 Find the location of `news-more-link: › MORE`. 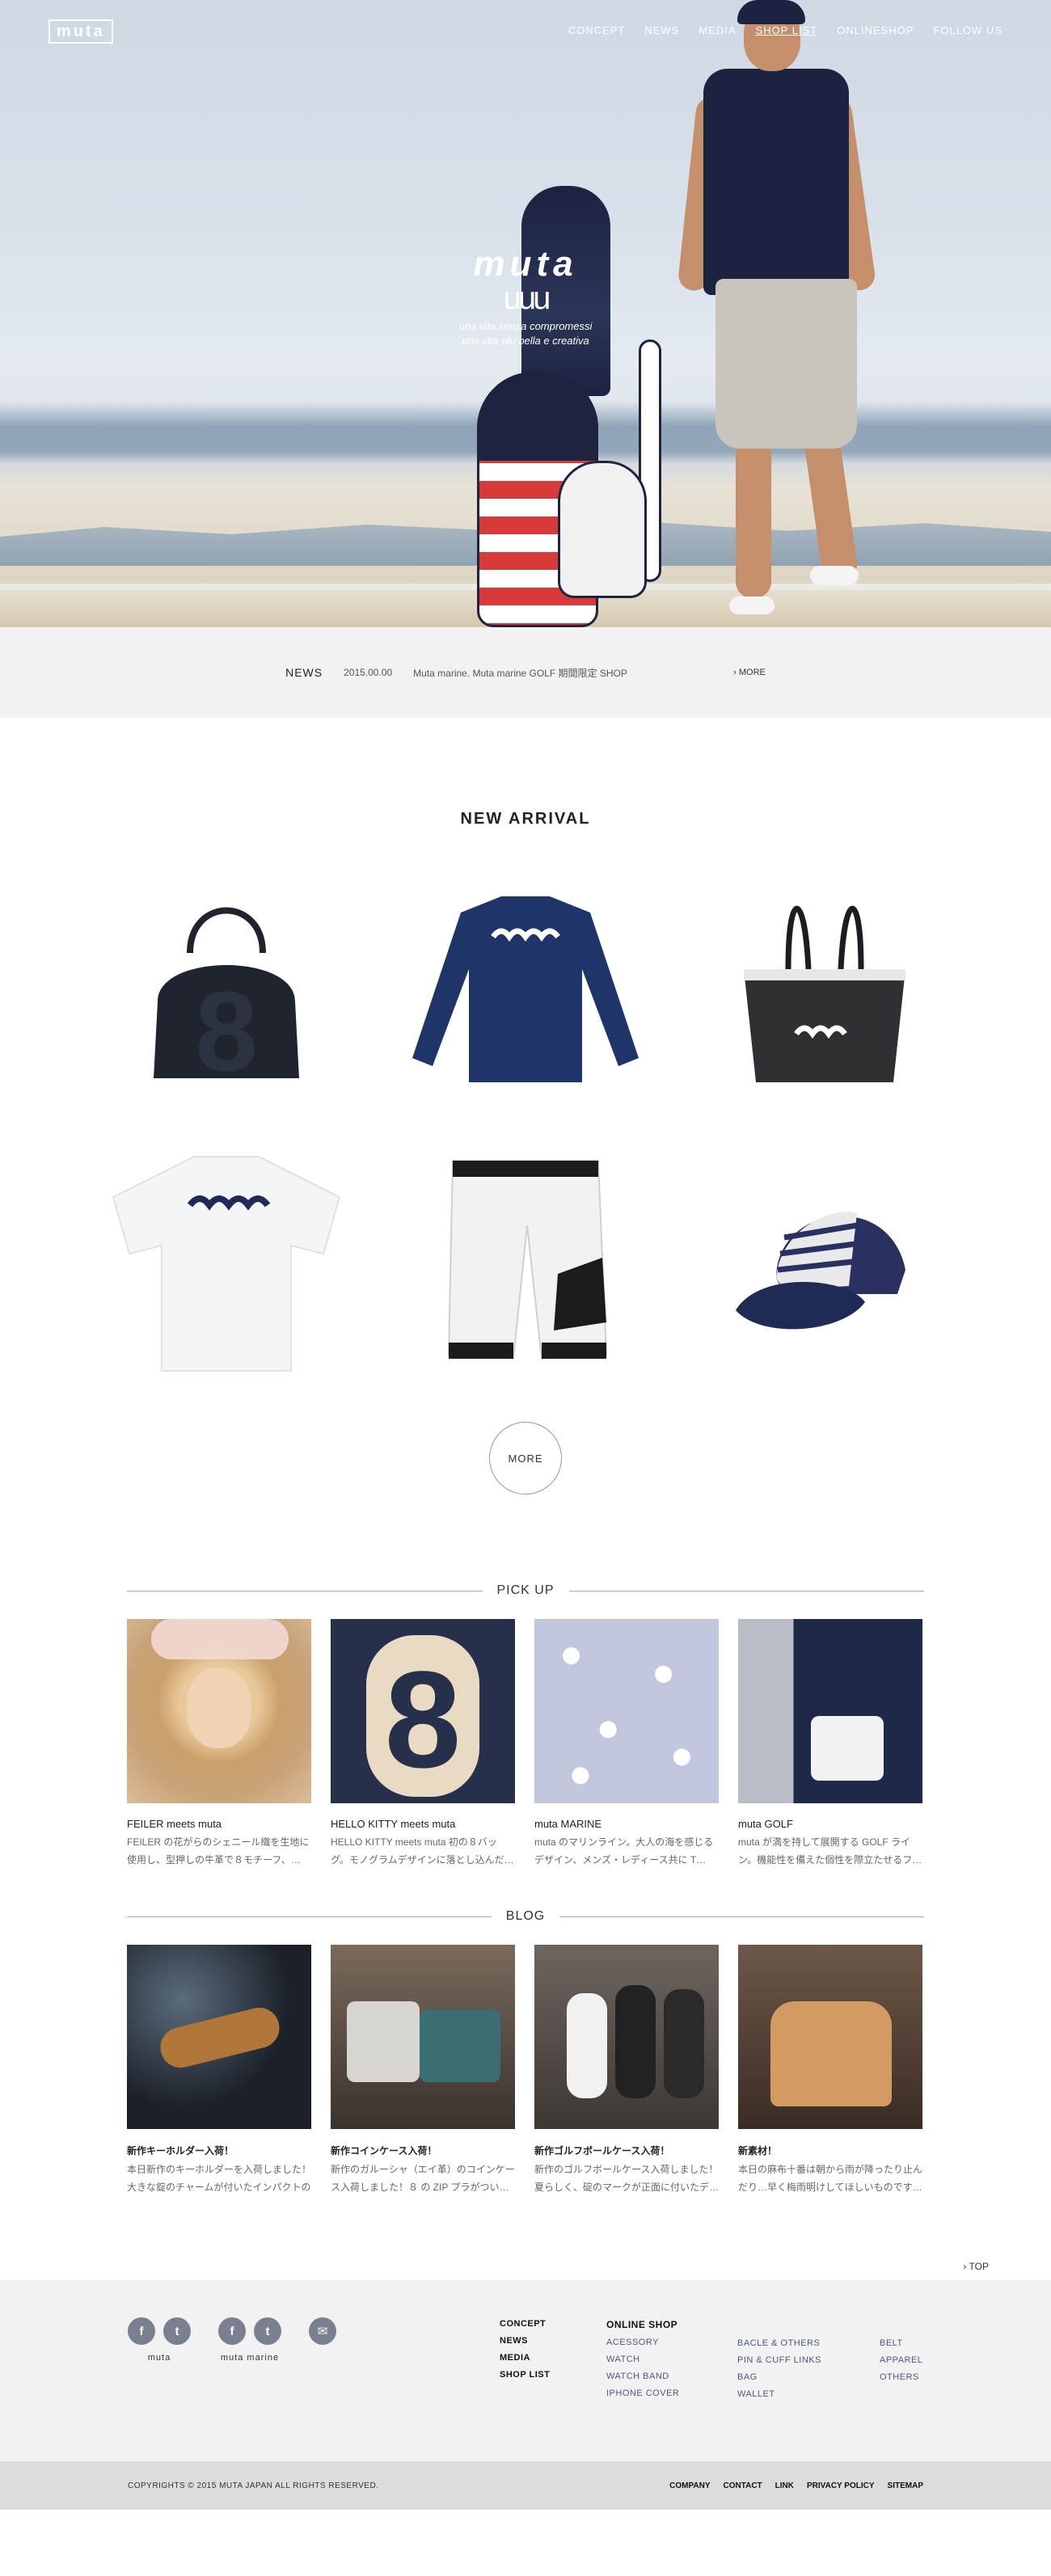

news-more-link: › MORE is located at coordinates (749, 673).